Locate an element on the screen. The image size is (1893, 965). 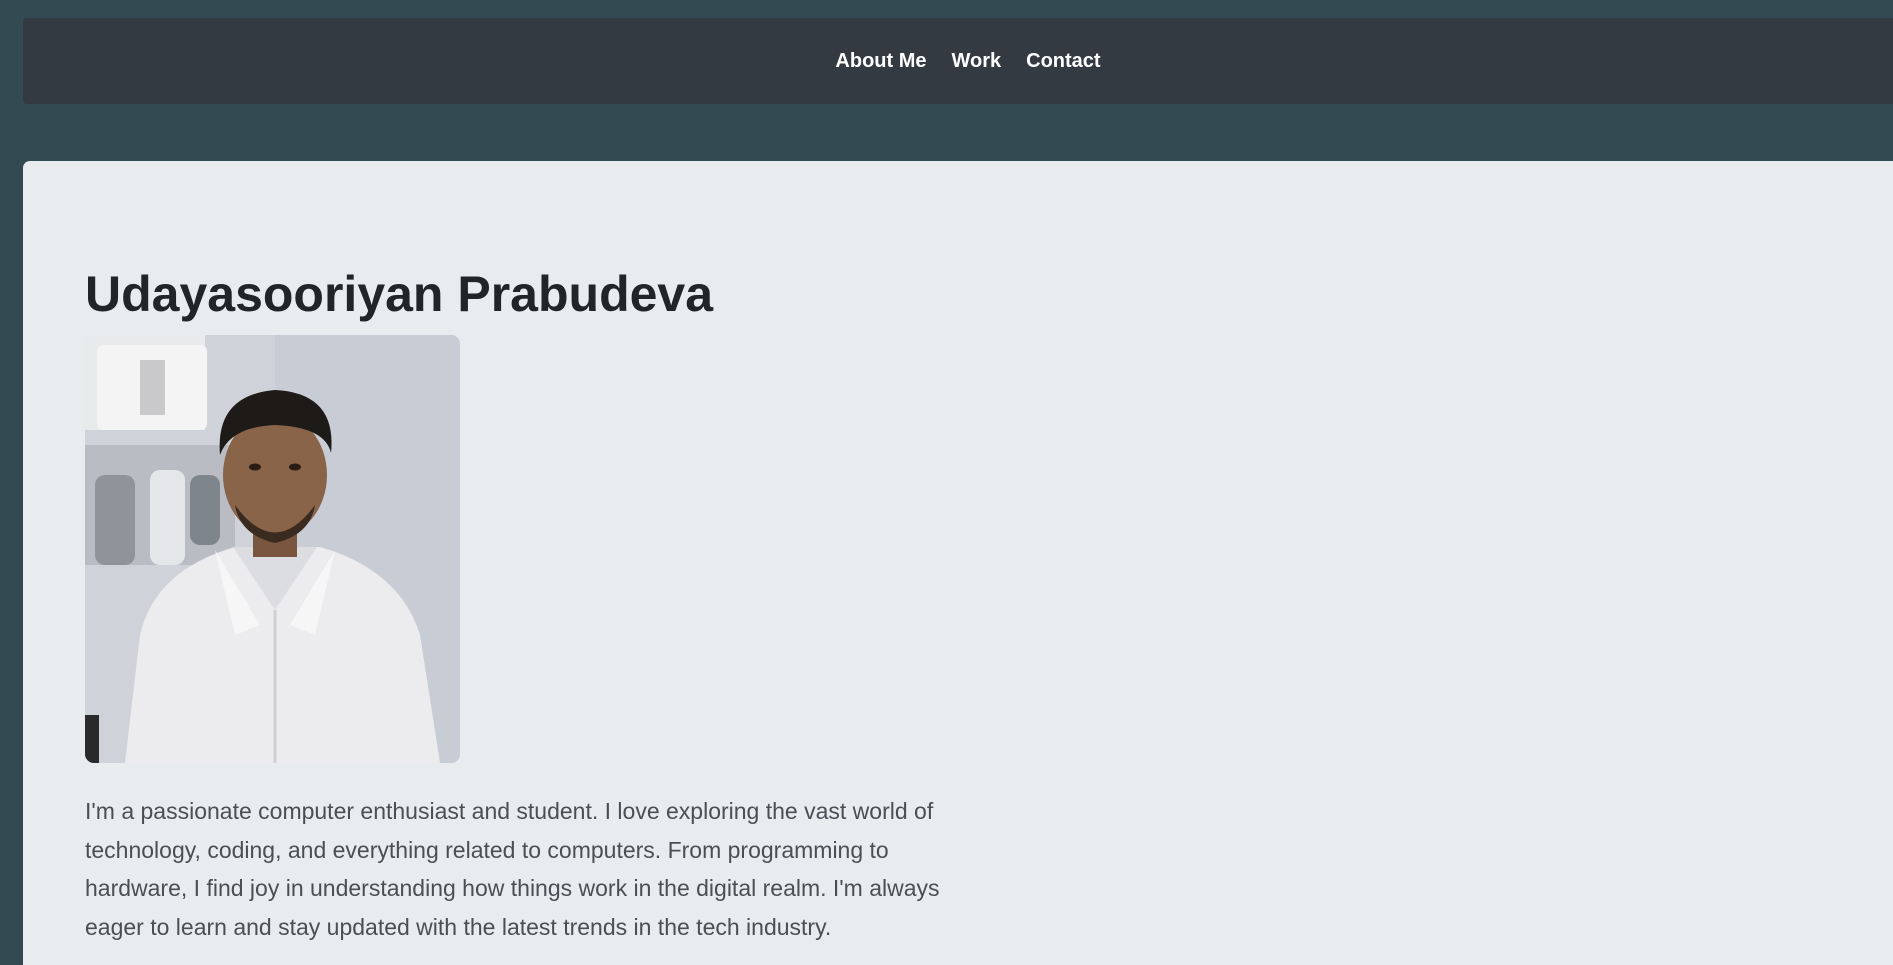
profile-name: Udayasooriyan Prabudeva is located at coordinates (399, 294).